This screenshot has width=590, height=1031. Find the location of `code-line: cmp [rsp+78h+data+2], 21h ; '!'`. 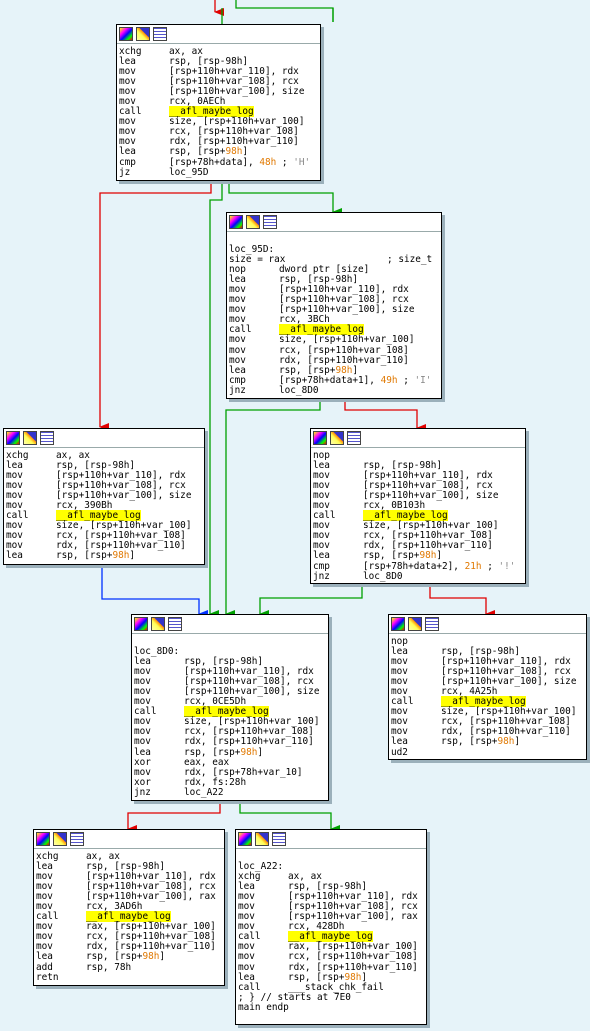

code-line: cmp [rsp+78h+data+2], 21h ; '!' is located at coordinates (418, 566).